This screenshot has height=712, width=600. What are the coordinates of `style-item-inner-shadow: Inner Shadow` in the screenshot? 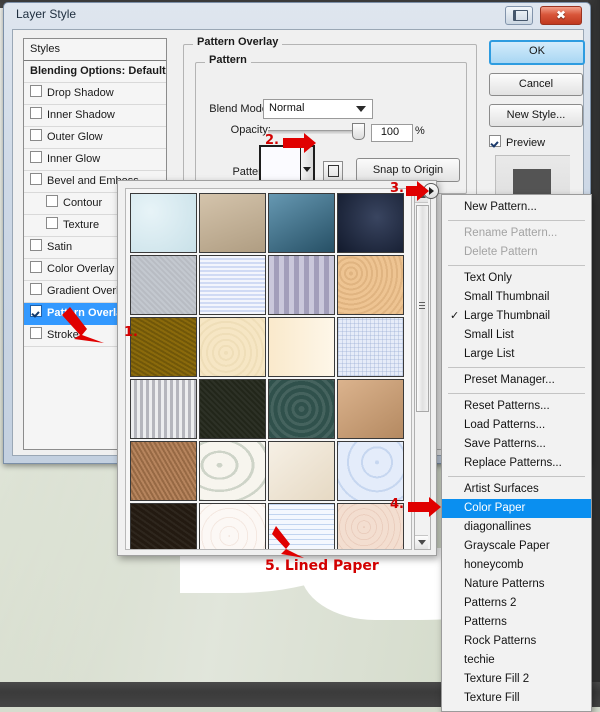 It's located at (95, 116).